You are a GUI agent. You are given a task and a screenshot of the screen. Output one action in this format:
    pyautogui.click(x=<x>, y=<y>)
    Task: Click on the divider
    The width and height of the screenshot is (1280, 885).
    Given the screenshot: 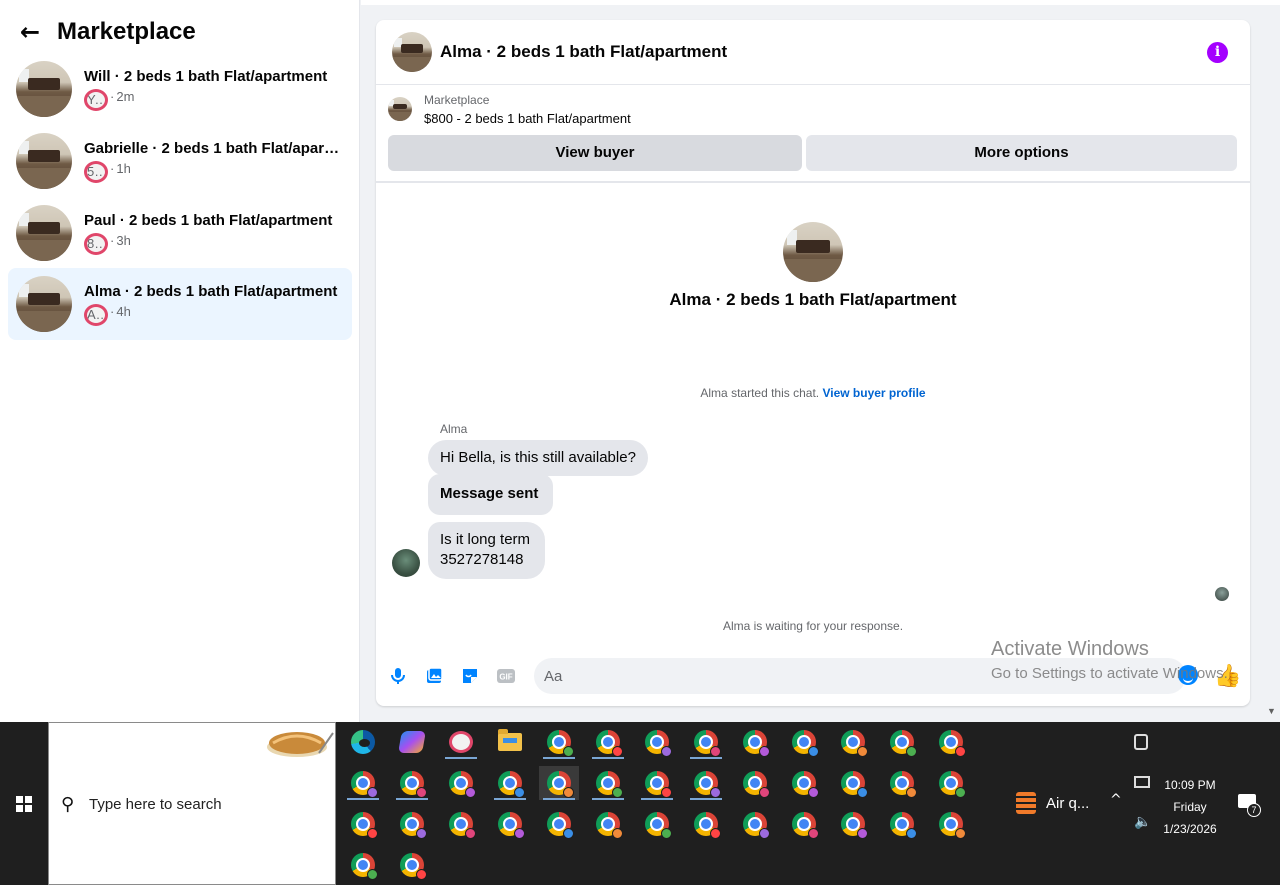 What is the action you would take?
    pyautogui.click(x=813, y=182)
    